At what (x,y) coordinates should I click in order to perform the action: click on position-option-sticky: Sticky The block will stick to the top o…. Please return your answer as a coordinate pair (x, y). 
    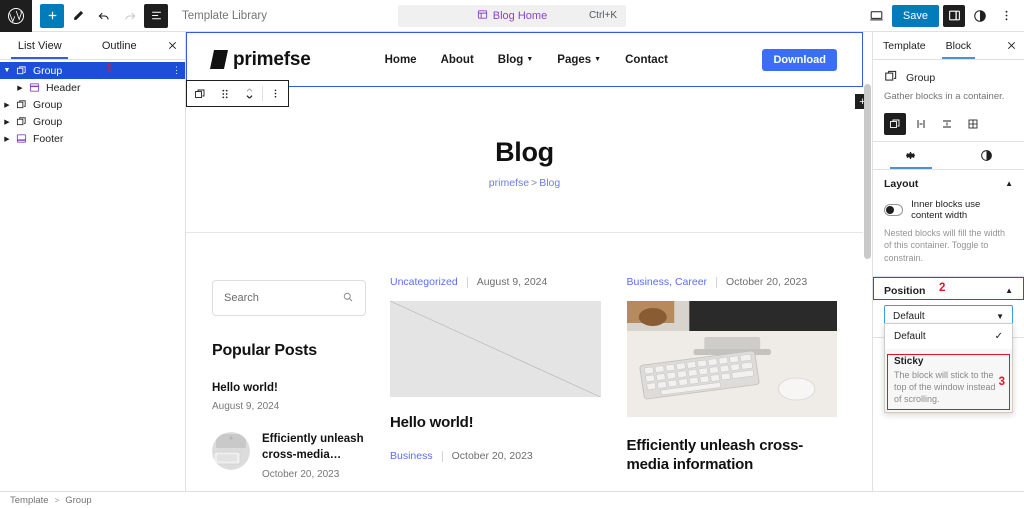
    Looking at the image, I should click on (948, 380).